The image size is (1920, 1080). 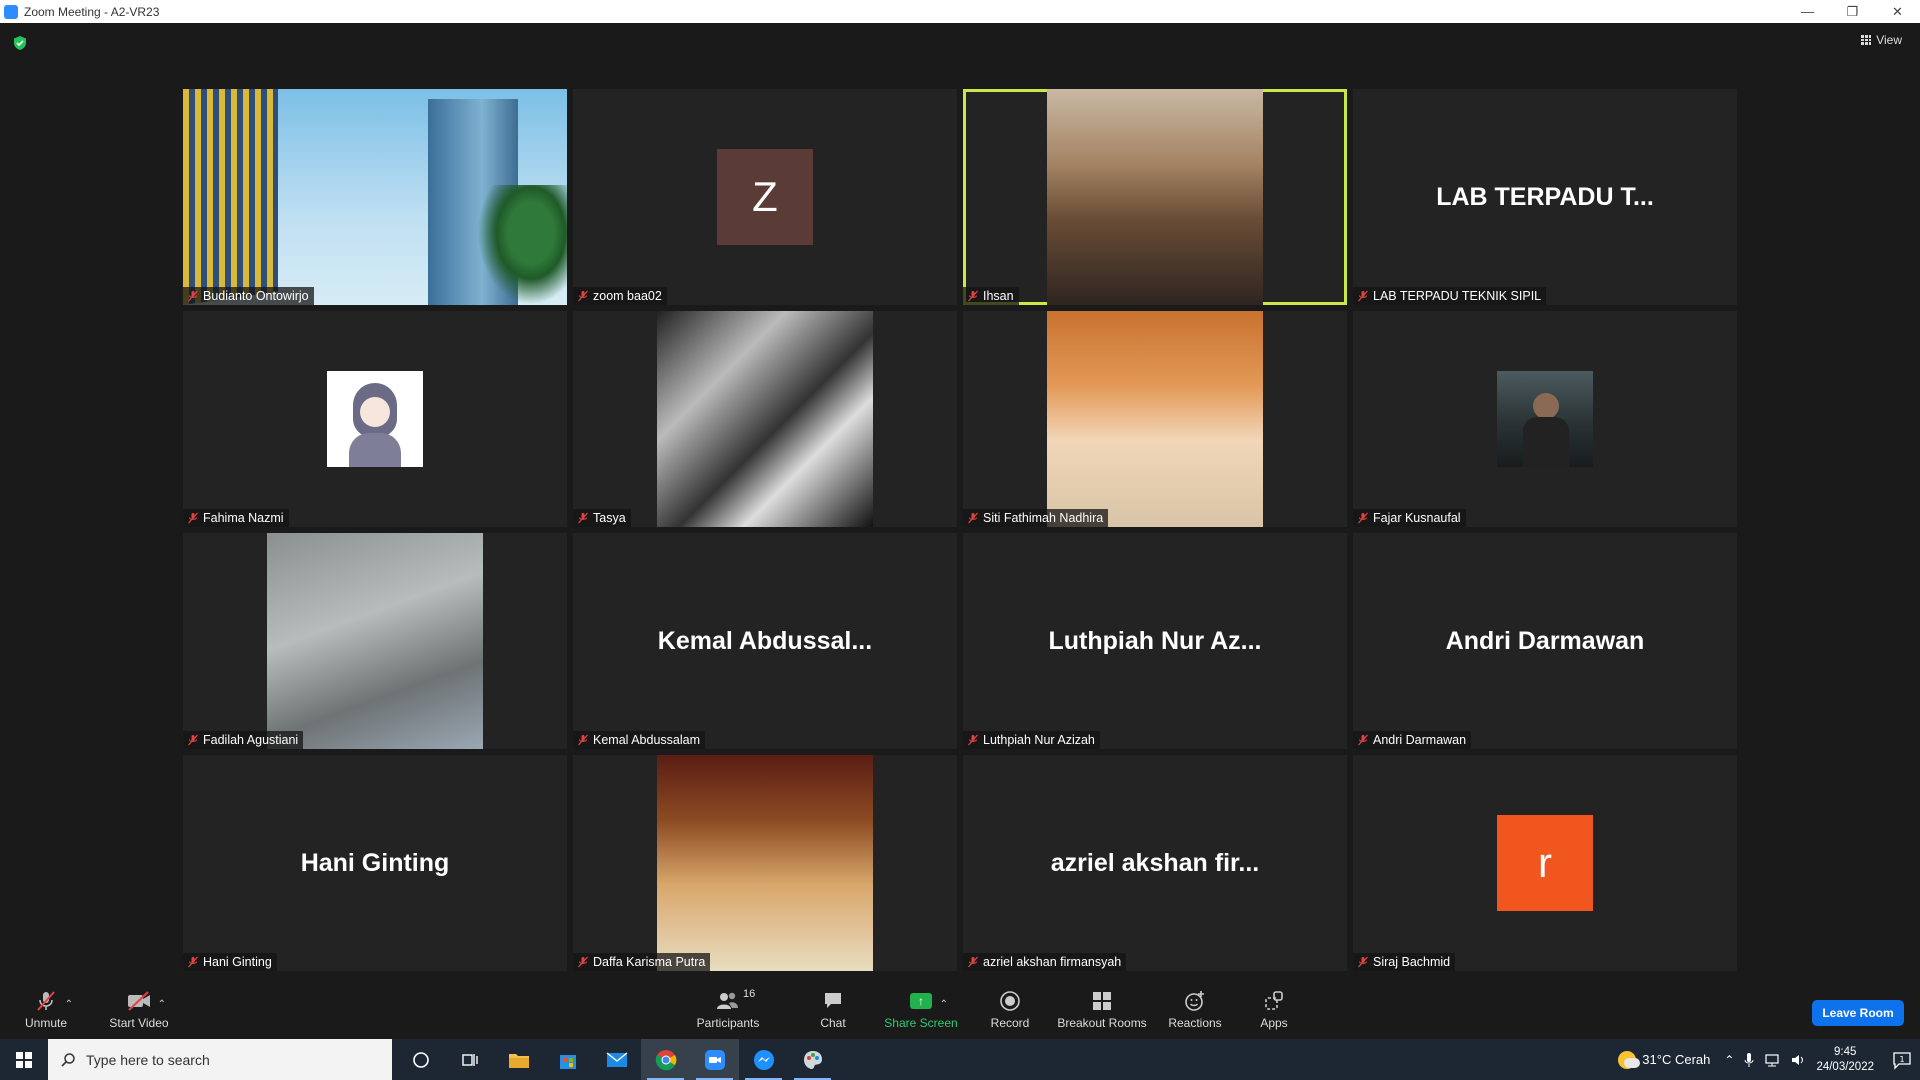 I want to click on notification-center-button: 1, so click(x=1902, y=1059).